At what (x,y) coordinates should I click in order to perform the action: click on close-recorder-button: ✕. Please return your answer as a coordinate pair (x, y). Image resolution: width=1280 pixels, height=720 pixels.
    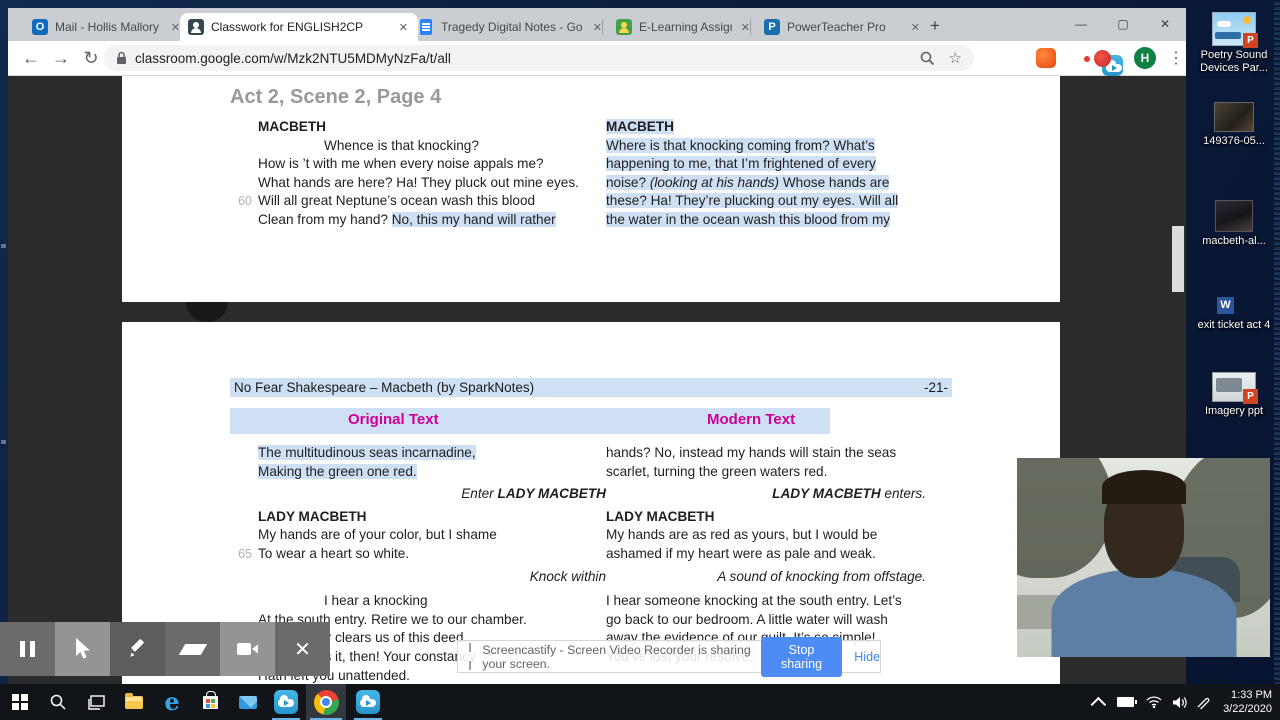
    Looking at the image, I should click on (302, 649).